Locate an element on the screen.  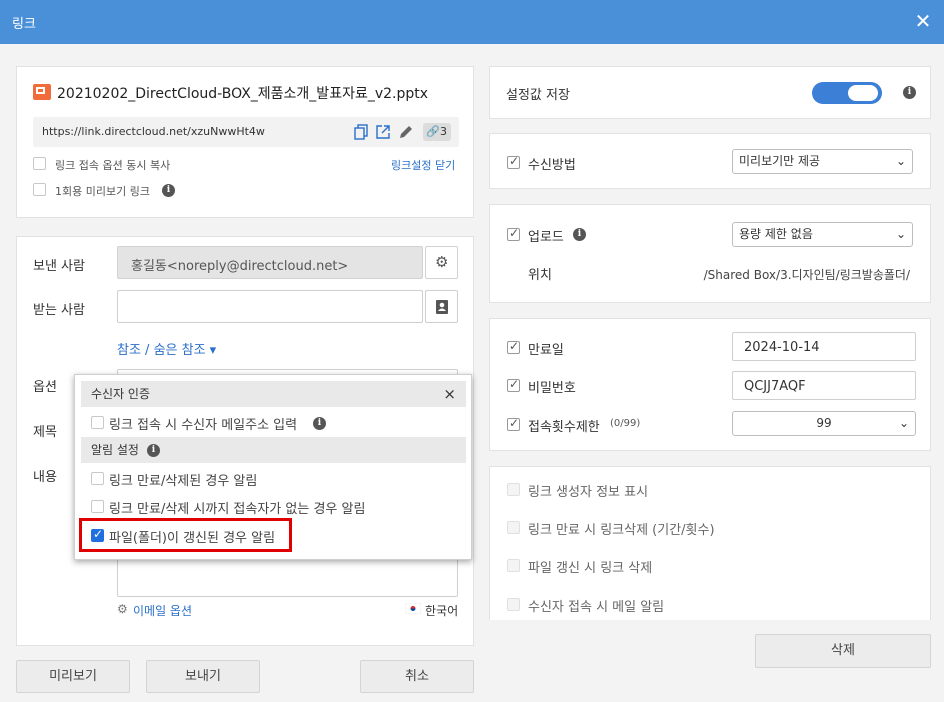
notify-expired-label: 링크 만료/삭제된 경우 알림 is located at coordinates (183, 481).